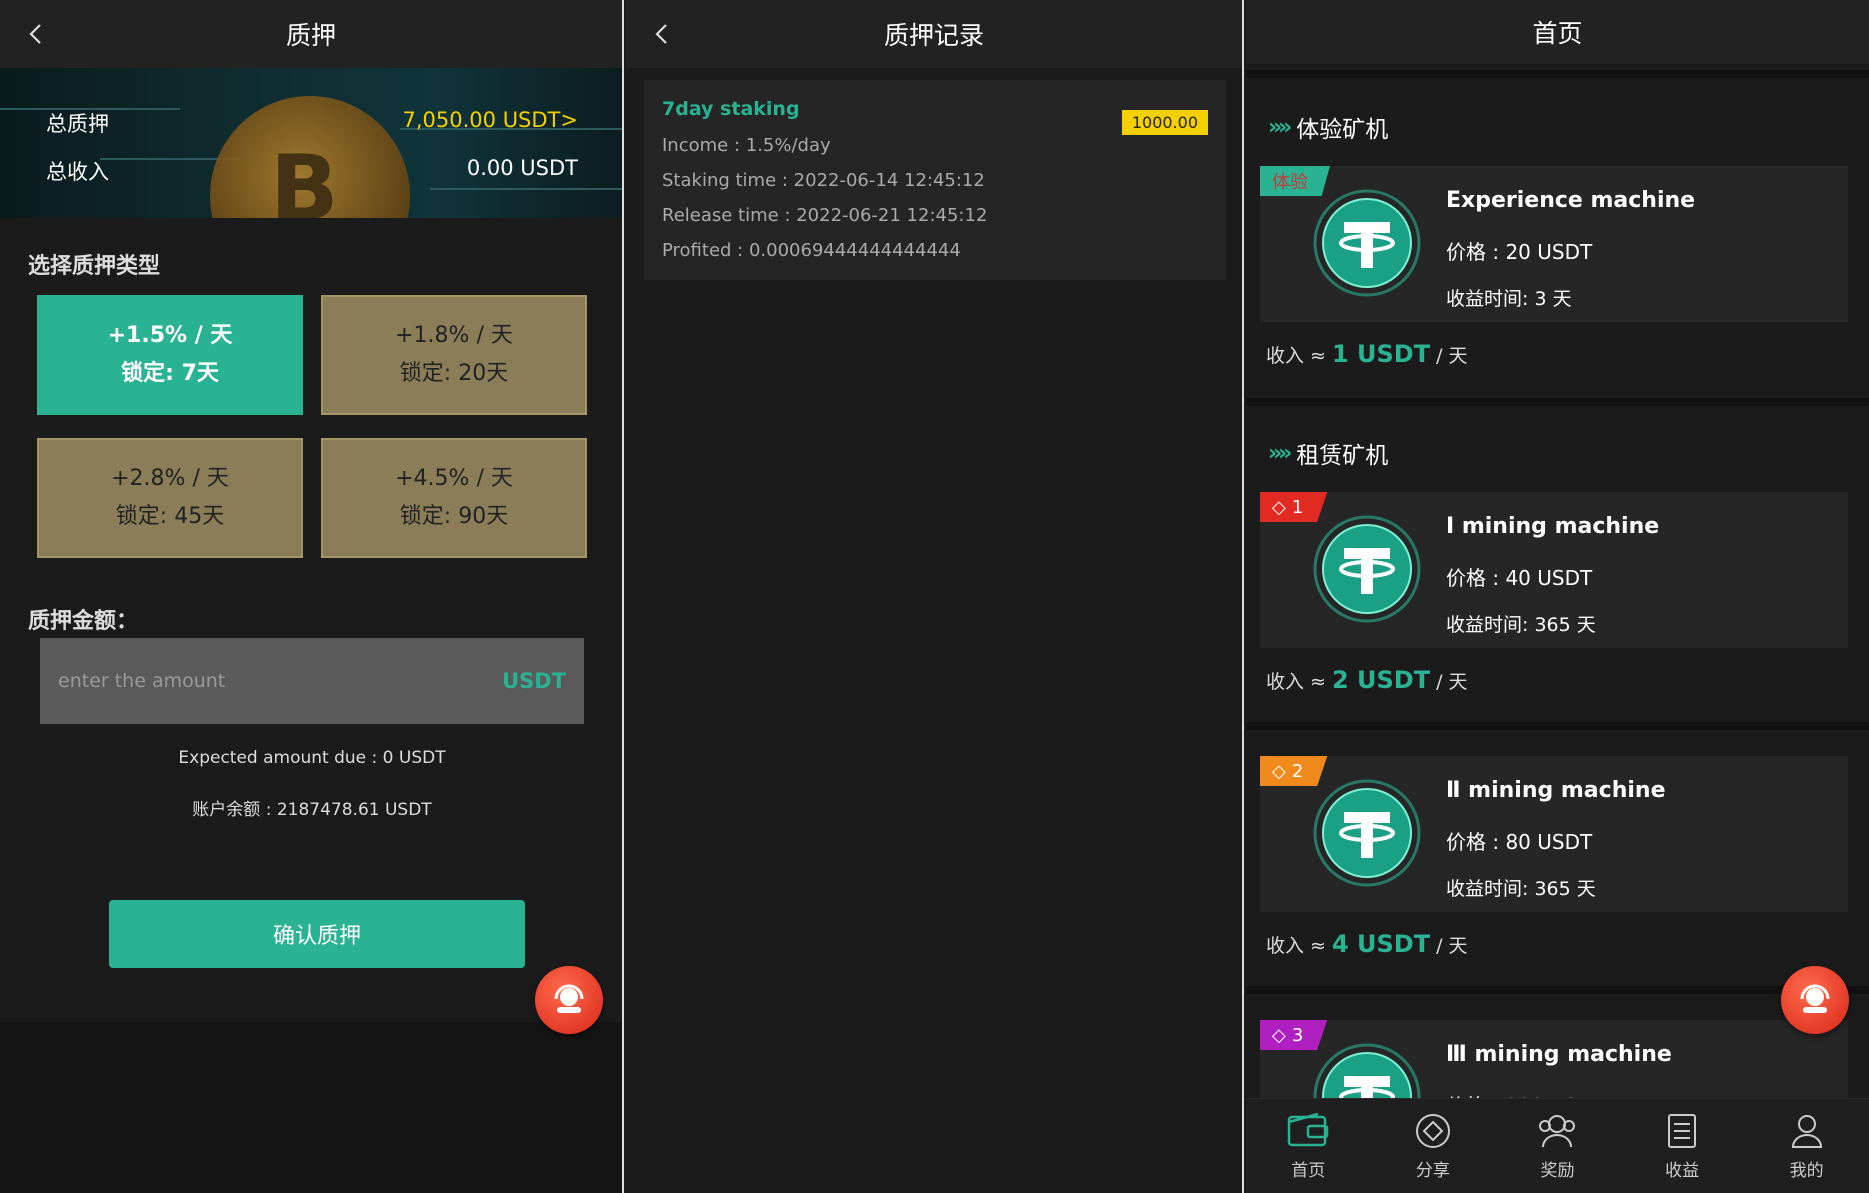 The height and width of the screenshot is (1193, 1869). I want to click on tab-label: 收益, so click(1682, 1170).